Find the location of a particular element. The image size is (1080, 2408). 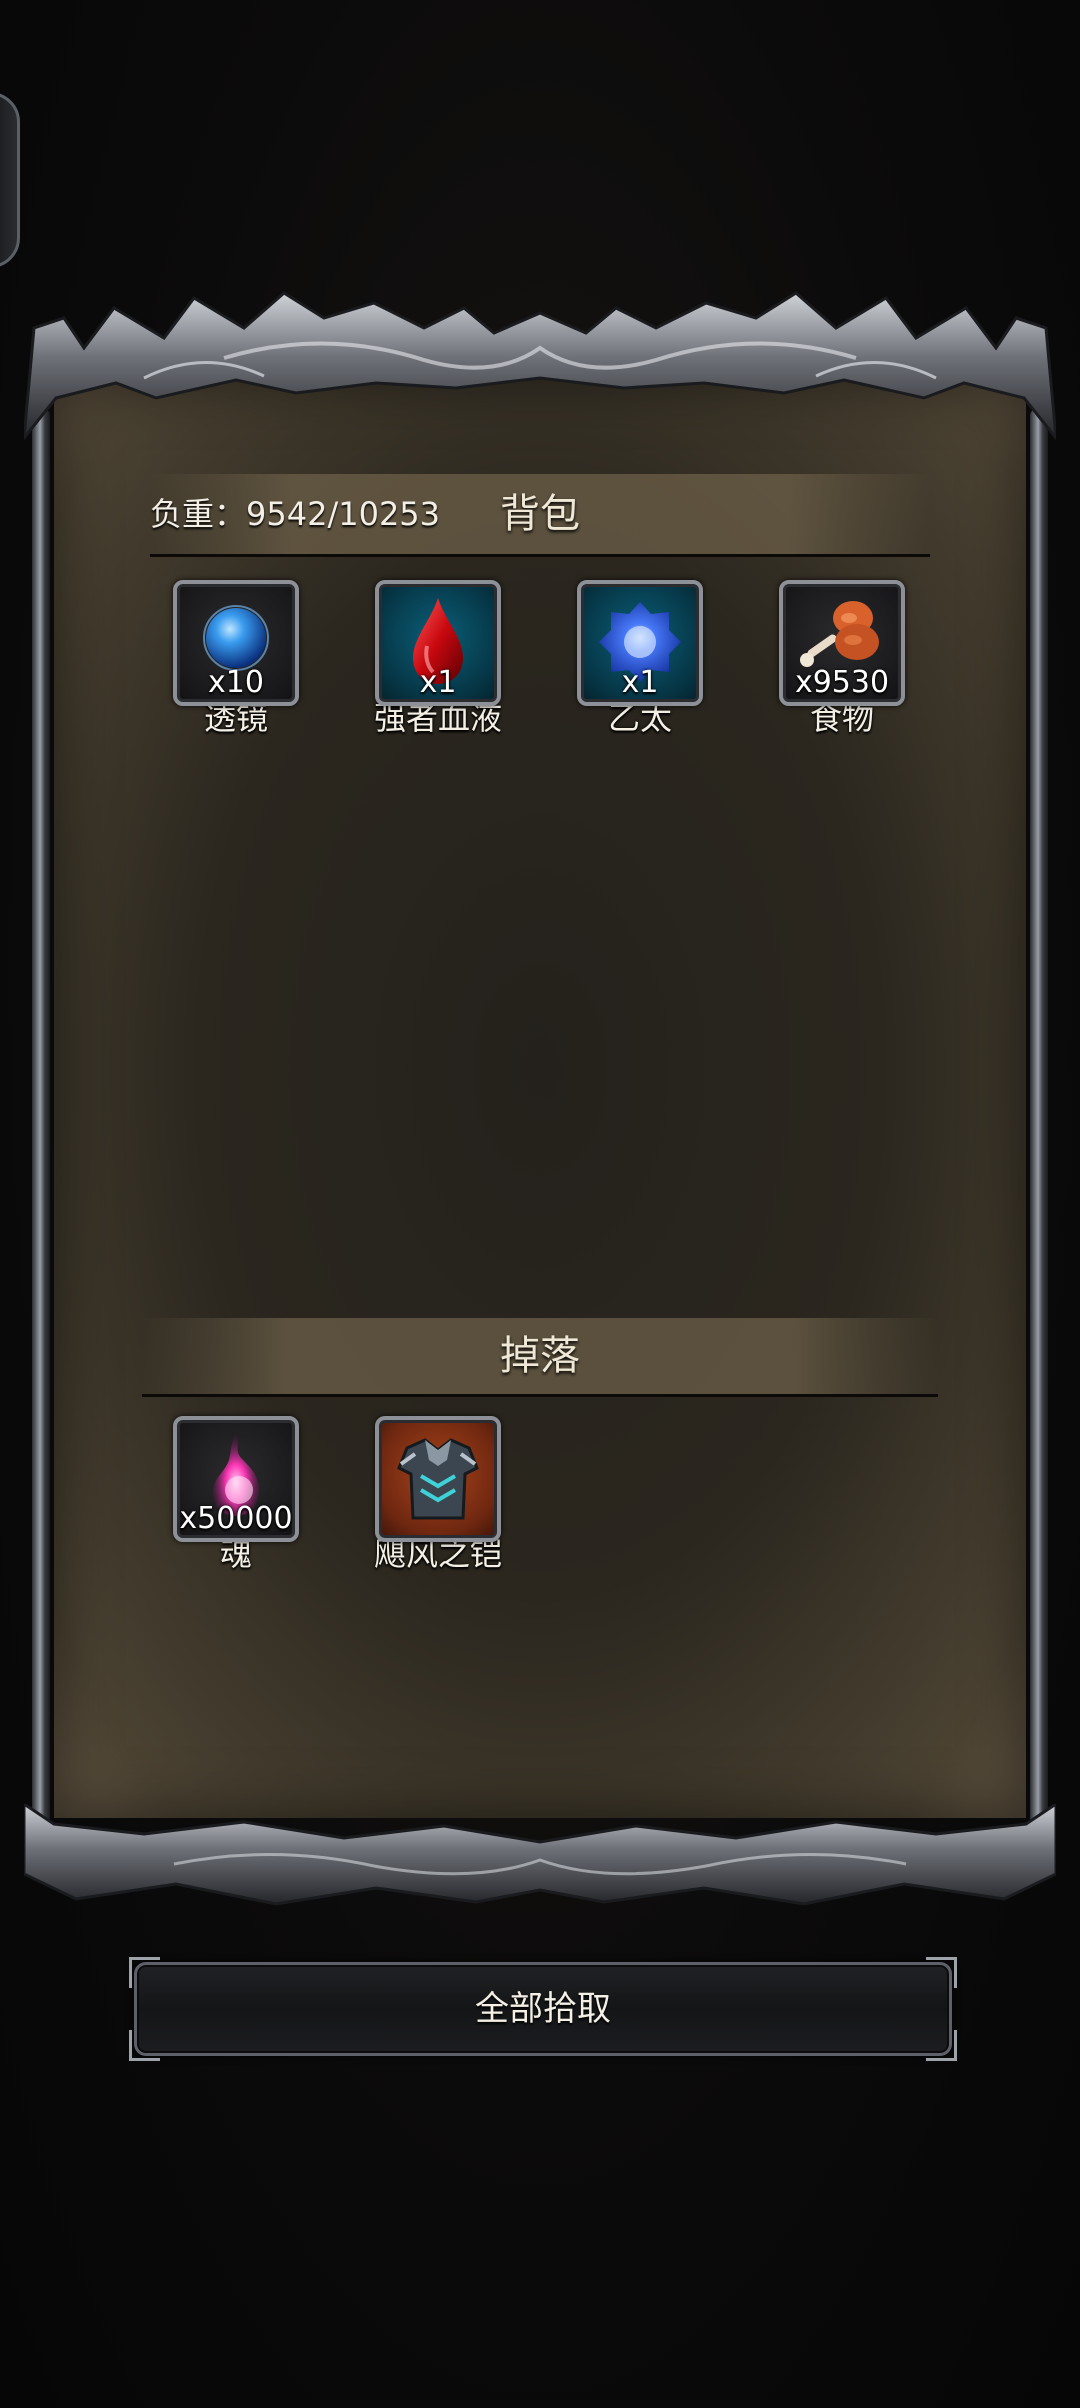

frame-top-ornament is located at coordinates (540, 366).